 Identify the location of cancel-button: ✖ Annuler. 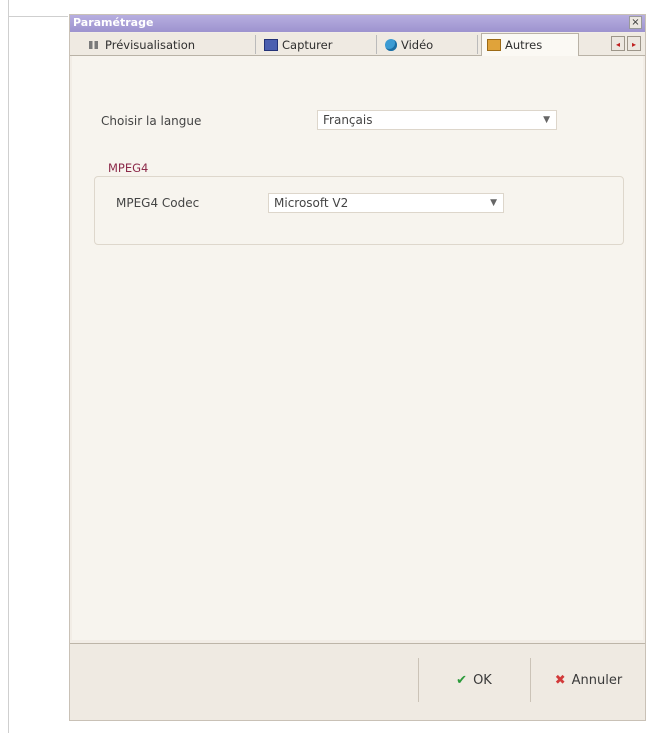
(588, 680).